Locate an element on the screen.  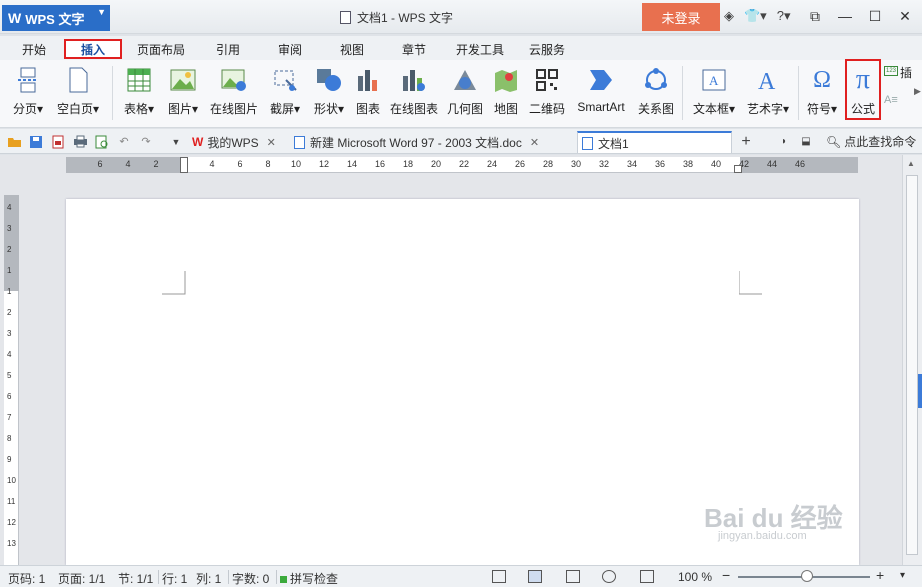
zoom-slider-knob is located at coordinates (807, 576).